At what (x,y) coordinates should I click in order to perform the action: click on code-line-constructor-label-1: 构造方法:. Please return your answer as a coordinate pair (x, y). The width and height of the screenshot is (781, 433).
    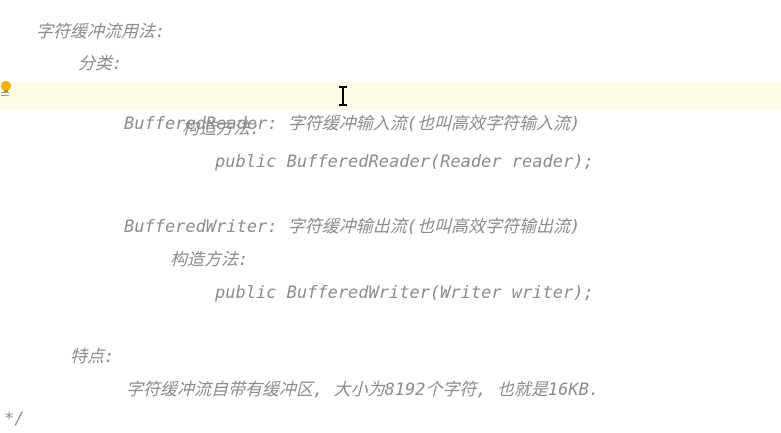
    Looking at the image, I should click on (221, 129).